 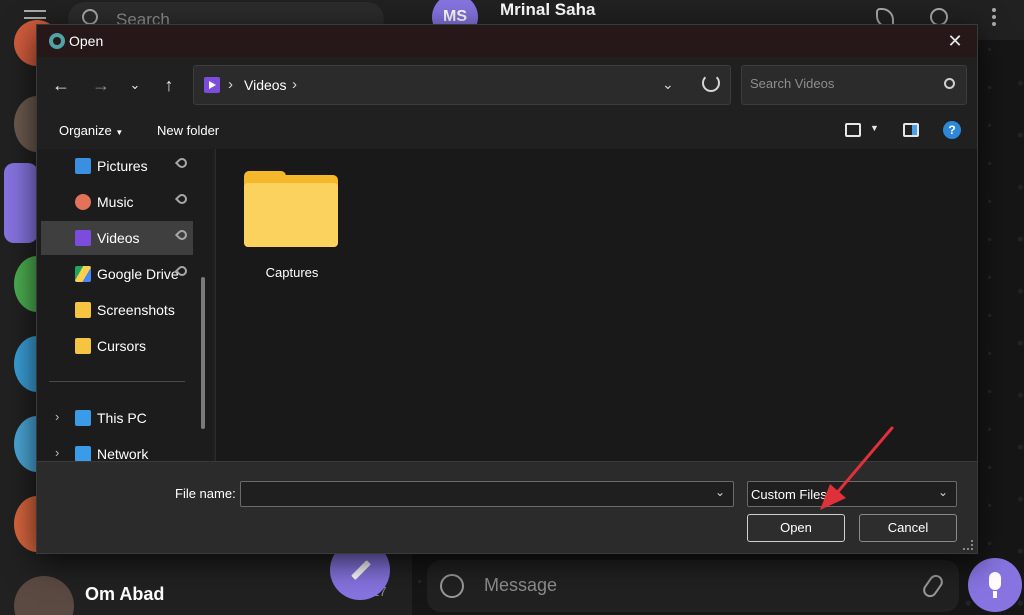 What do you see at coordinates (452, 586) in the screenshot?
I see `emoji-icon` at bounding box center [452, 586].